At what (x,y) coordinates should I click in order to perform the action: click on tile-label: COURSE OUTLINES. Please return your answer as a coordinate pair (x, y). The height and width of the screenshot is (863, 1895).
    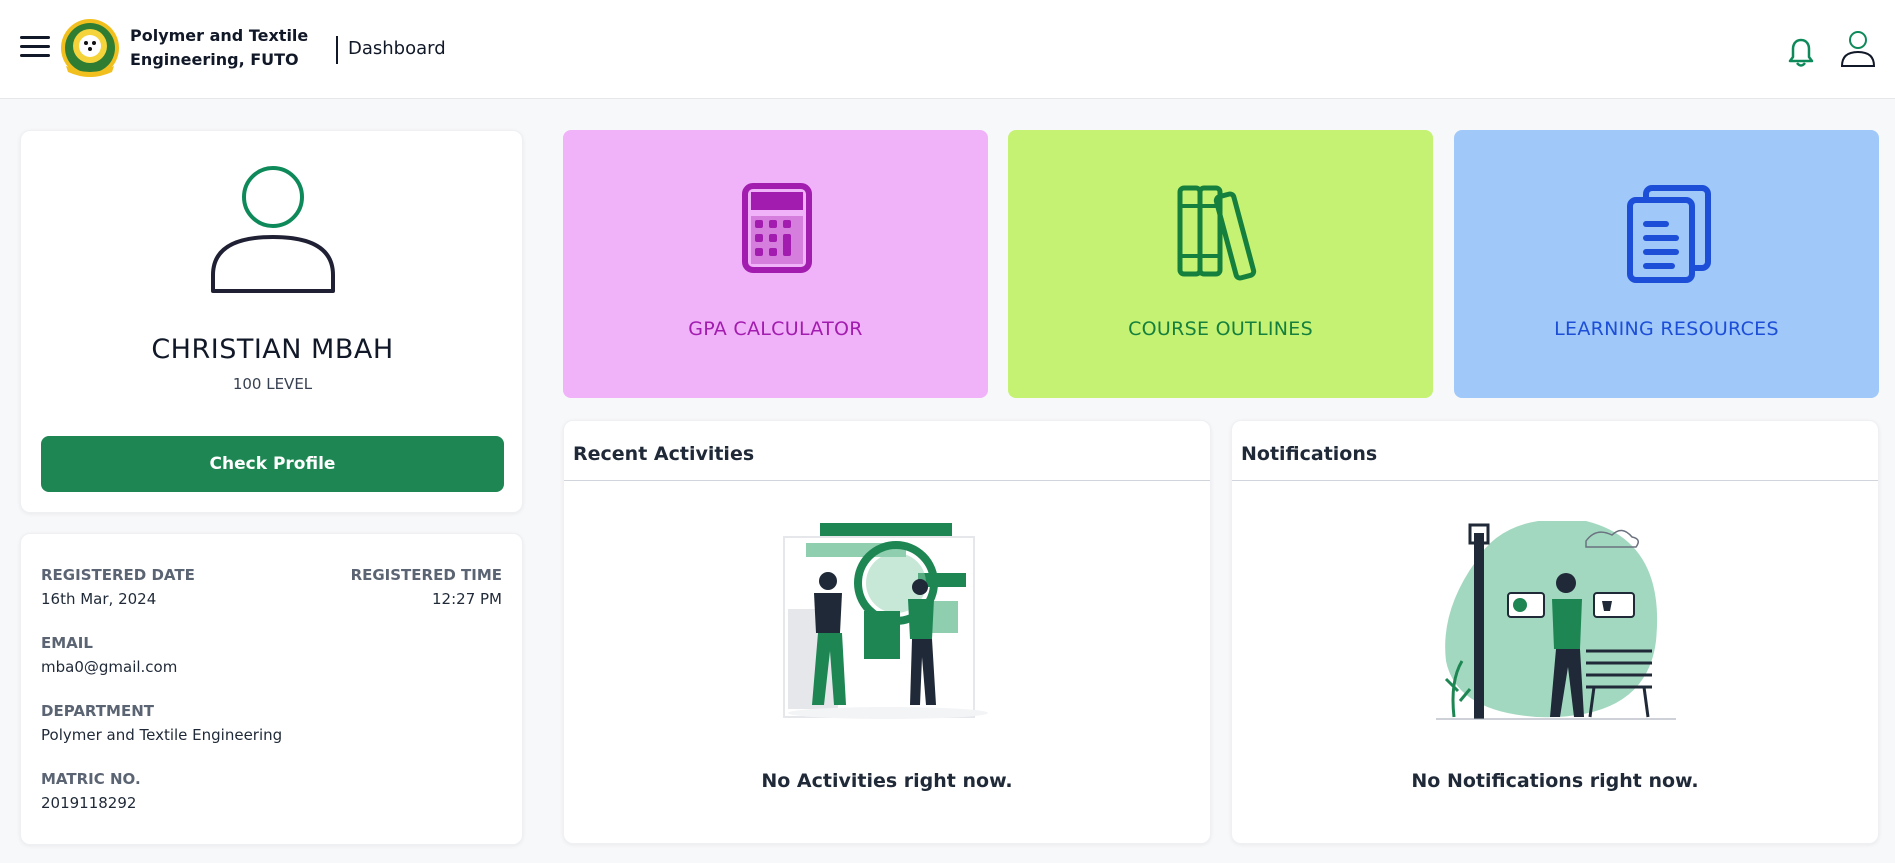
    Looking at the image, I should click on (1220, 329).